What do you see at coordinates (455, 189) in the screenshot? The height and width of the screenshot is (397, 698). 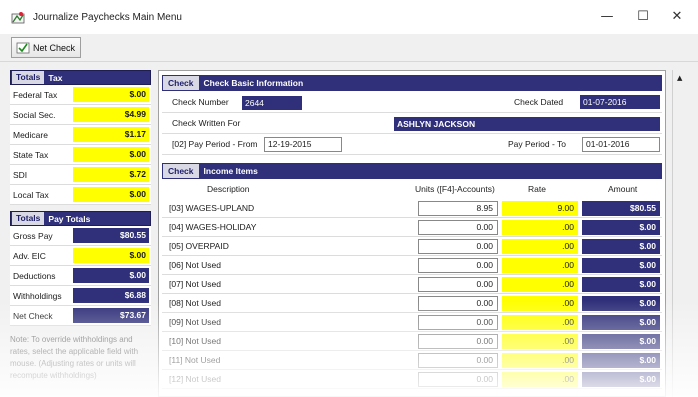 I see `col-units: Units ([F4]-Accounts)` at bounding box center [455, 189].